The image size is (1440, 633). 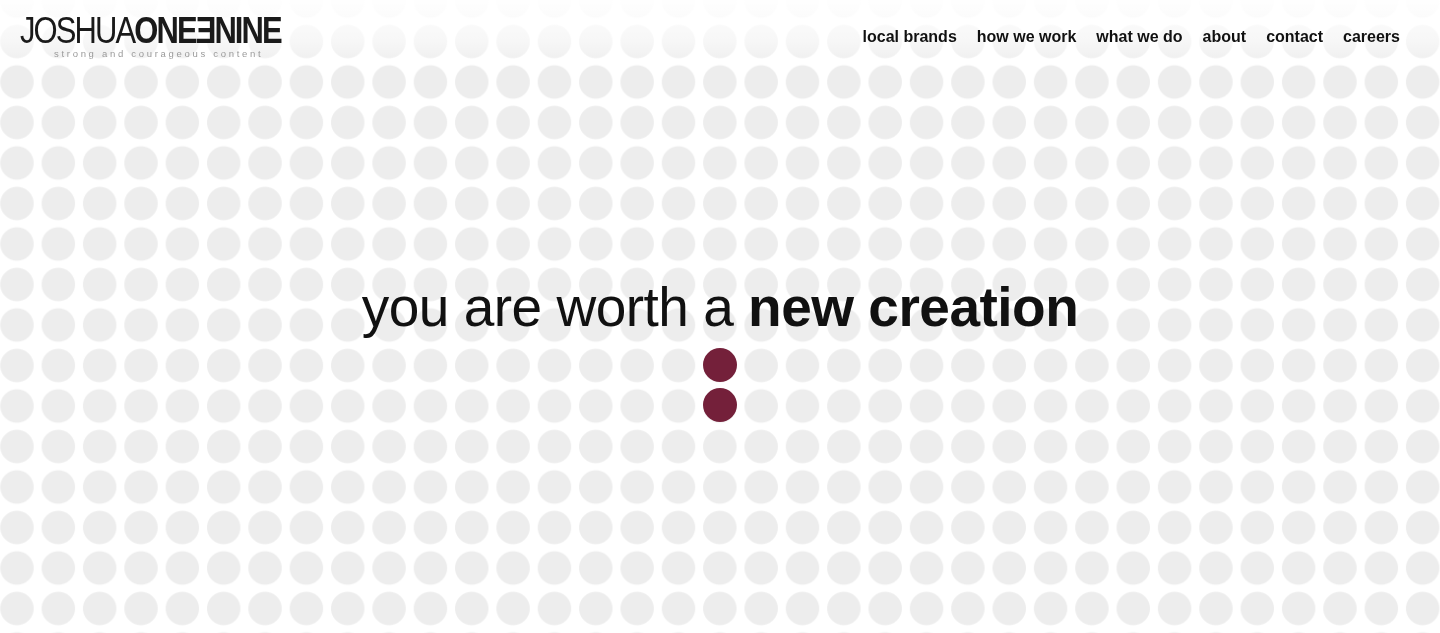 What do you see at coordinates (1224, 37) in the screenshot?
I see `nav-link: about` at bounding box center [1224, 37].